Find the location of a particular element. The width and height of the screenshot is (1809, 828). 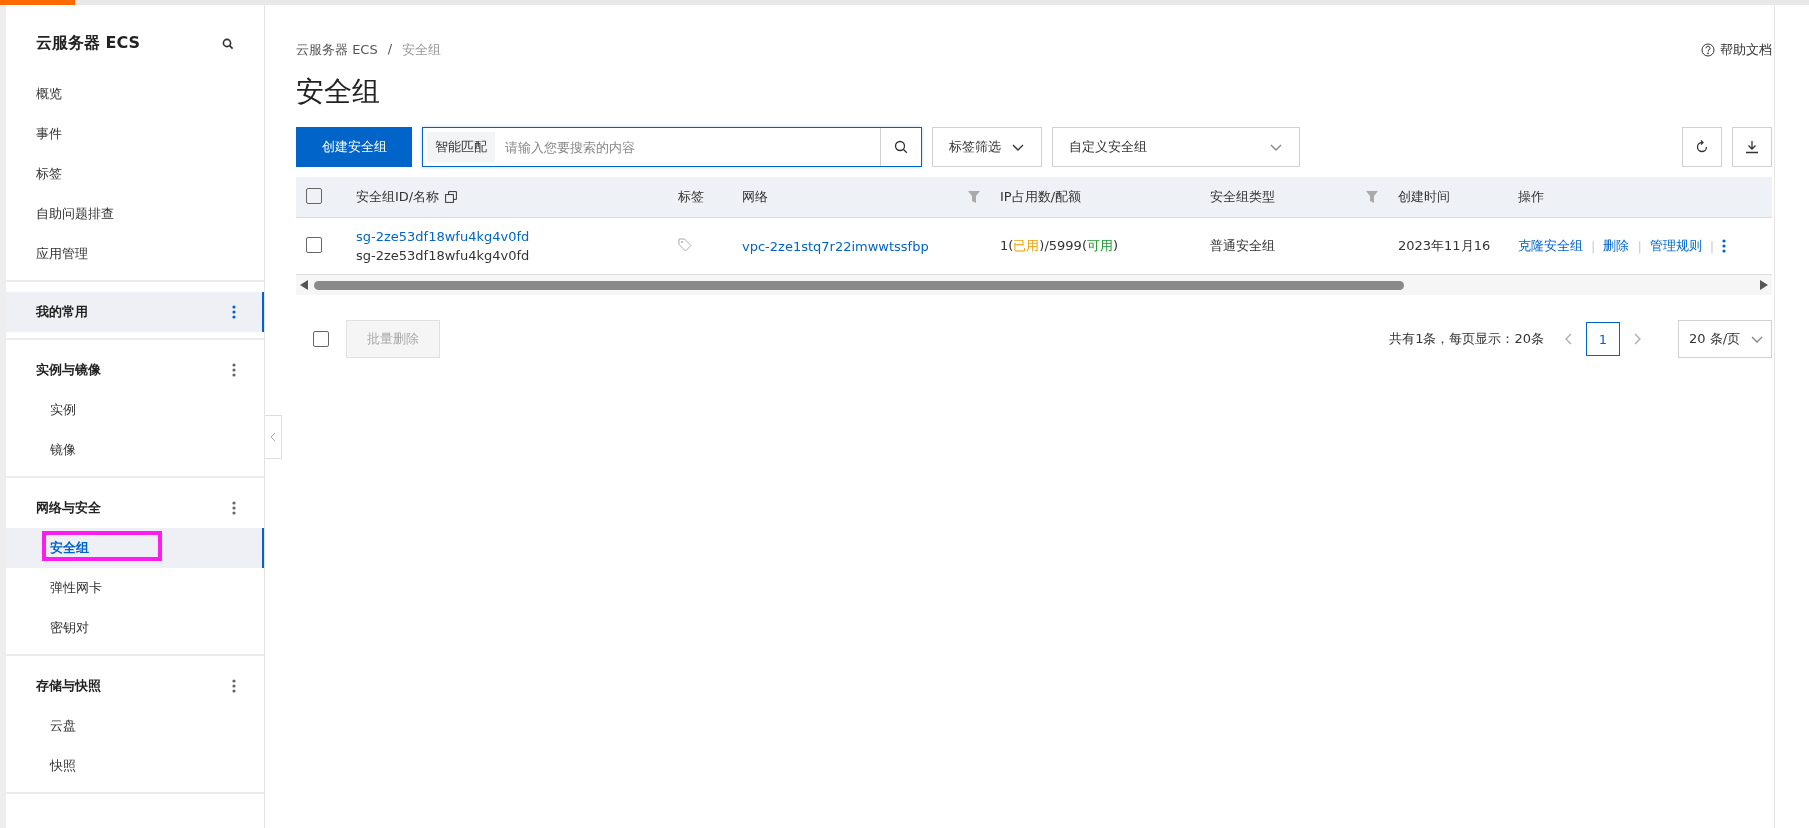

sidebar-title: 云服务器 ECS is located at coordinates (88, 43).